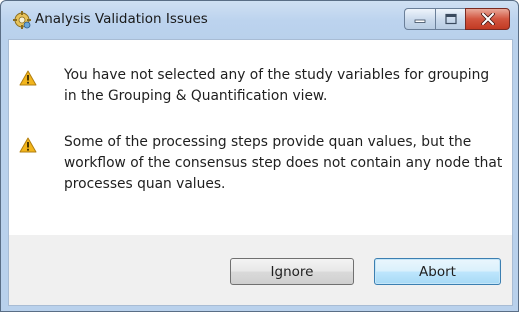 The image size is (519, 312). I want to click on app-gear-icon, so click(22, 20).